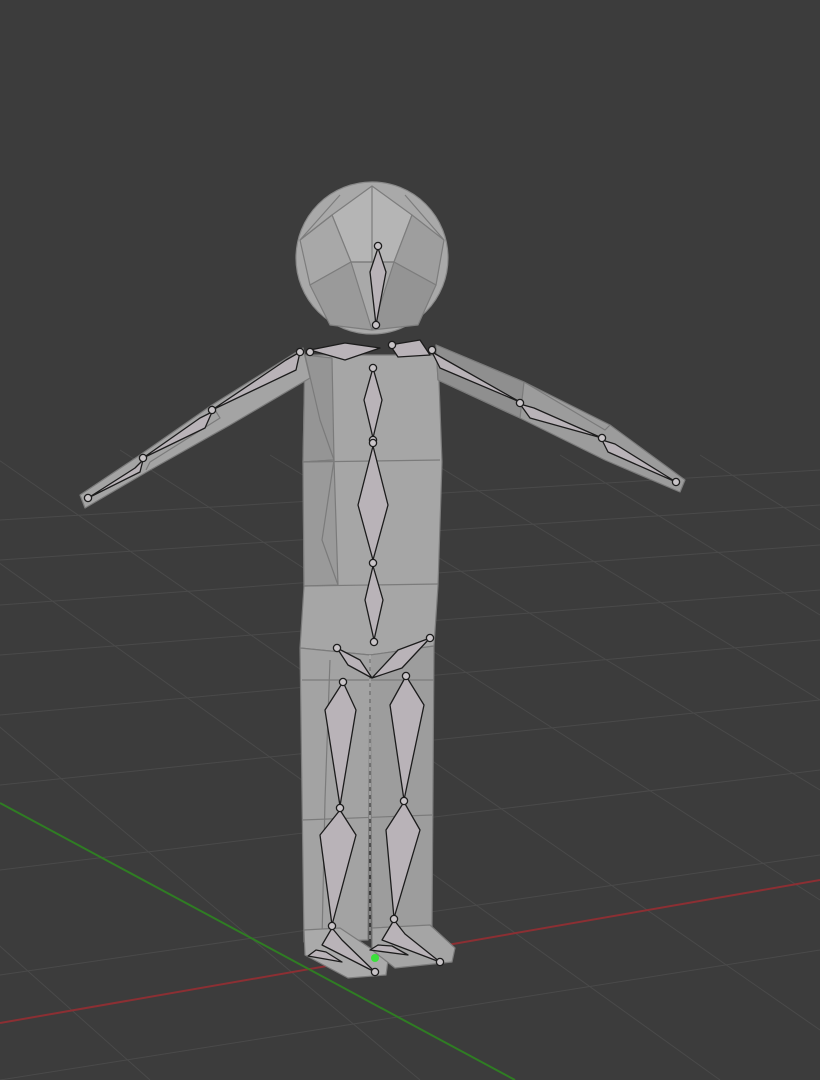 Image resolution: width=820 pixels, height=1080 pixels. Describe the element at coordinates (410, 348) in the screenshot. I see `bone-shoulder-right` at that location.